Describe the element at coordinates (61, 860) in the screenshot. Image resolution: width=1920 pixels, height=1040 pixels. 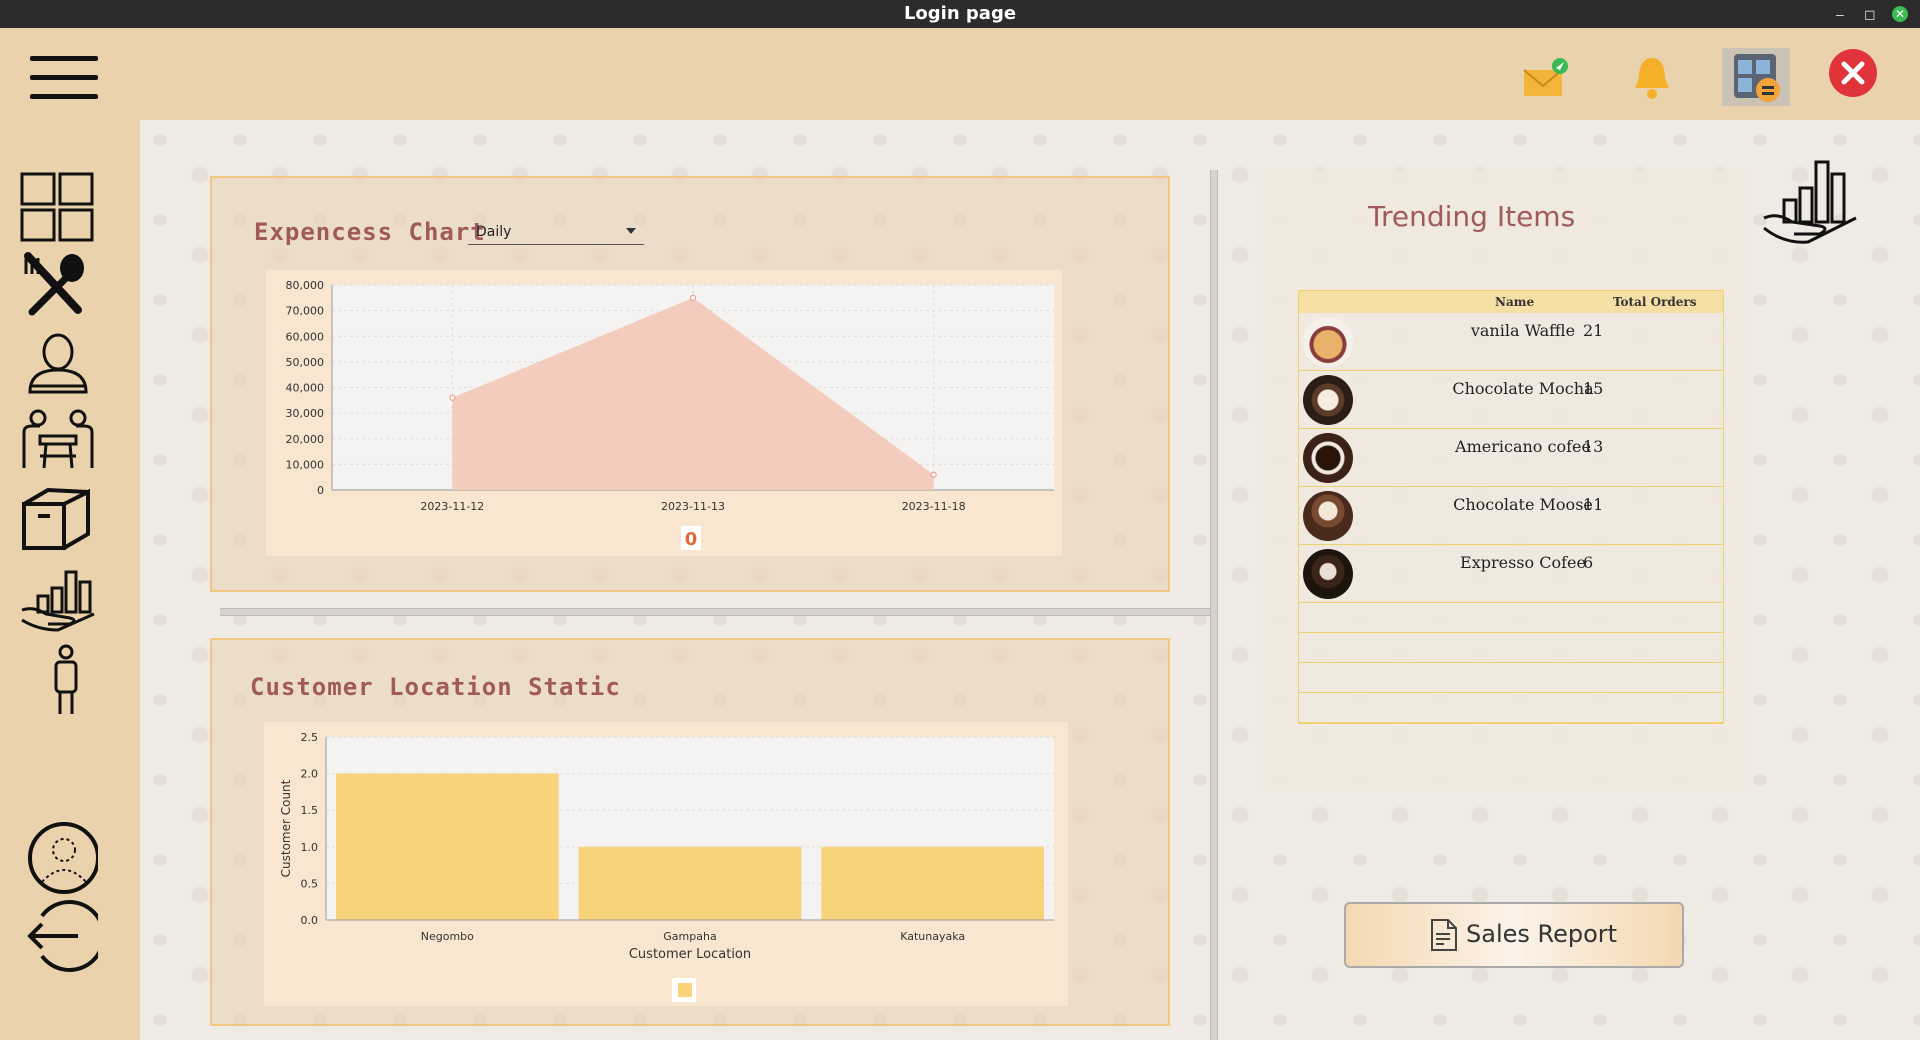
I see `profile-icon` at that location.